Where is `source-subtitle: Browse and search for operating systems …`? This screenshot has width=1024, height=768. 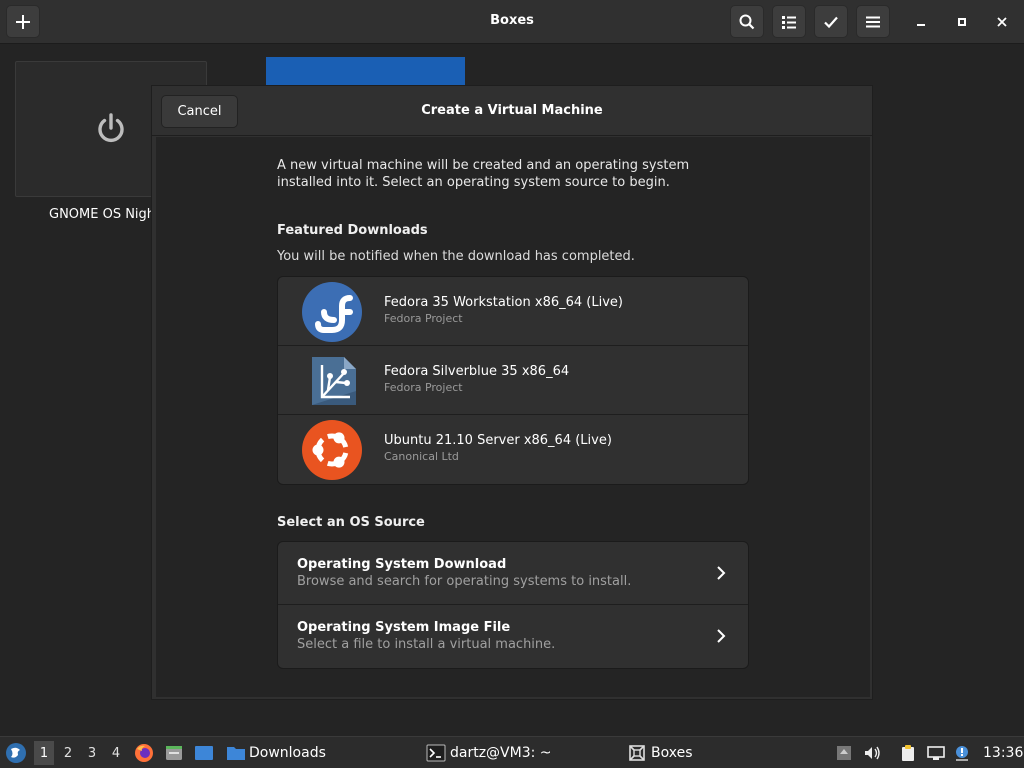
source-subtitle: Browse and search for operating systems … is located at coordinates (464, 581).